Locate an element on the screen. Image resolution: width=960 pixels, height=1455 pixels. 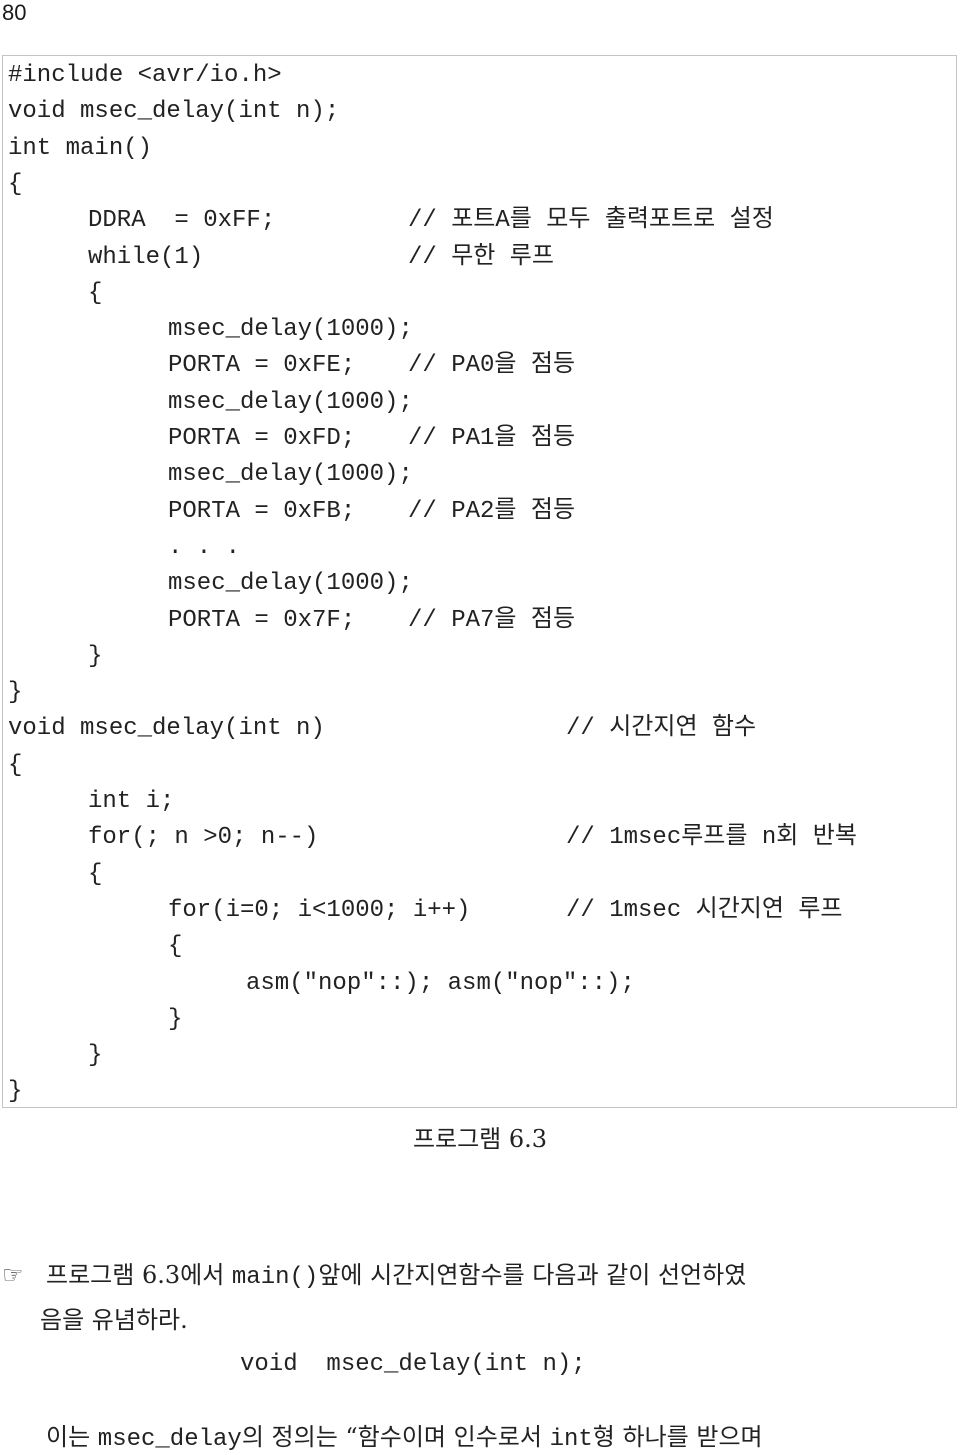
code-comment: // 1msec루프를 n회 반복 is located at coordinates (711, 838).